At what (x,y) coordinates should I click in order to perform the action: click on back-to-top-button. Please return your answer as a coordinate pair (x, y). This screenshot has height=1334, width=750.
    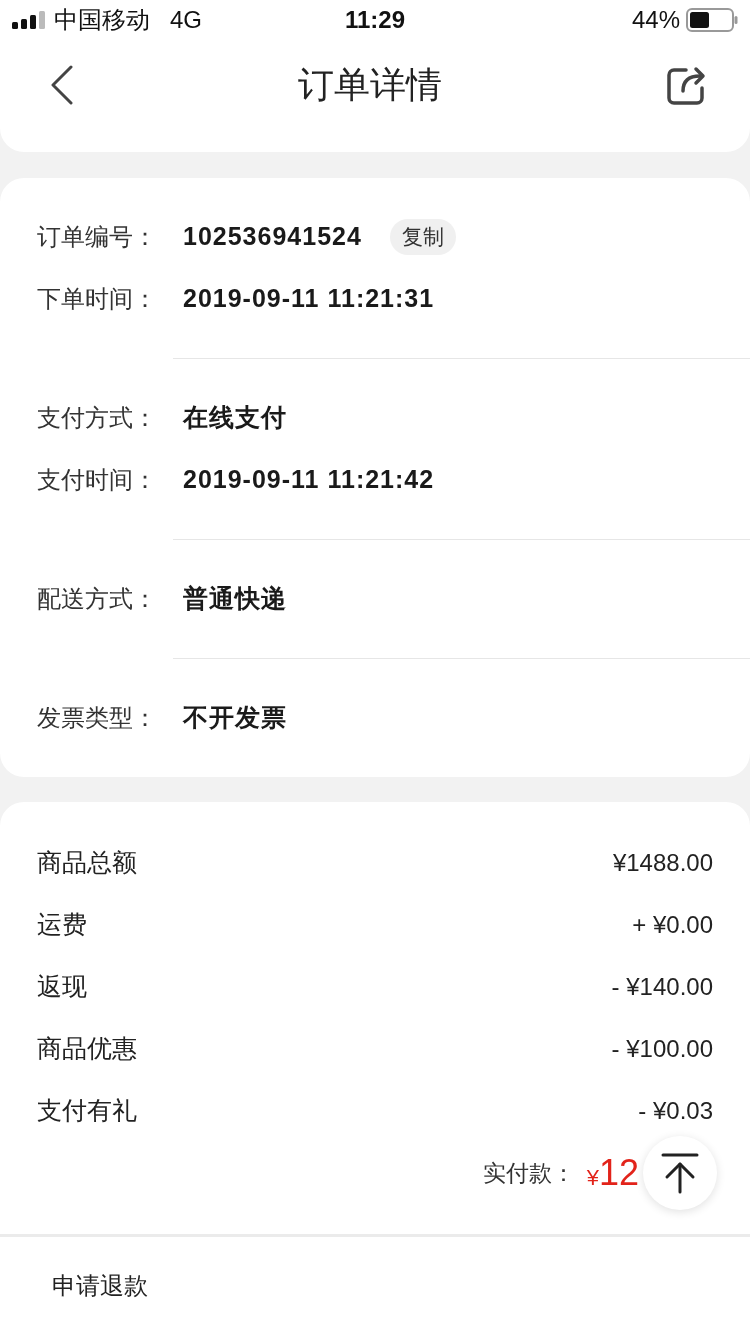
    Looking at the image, I should click on (680, 1173).